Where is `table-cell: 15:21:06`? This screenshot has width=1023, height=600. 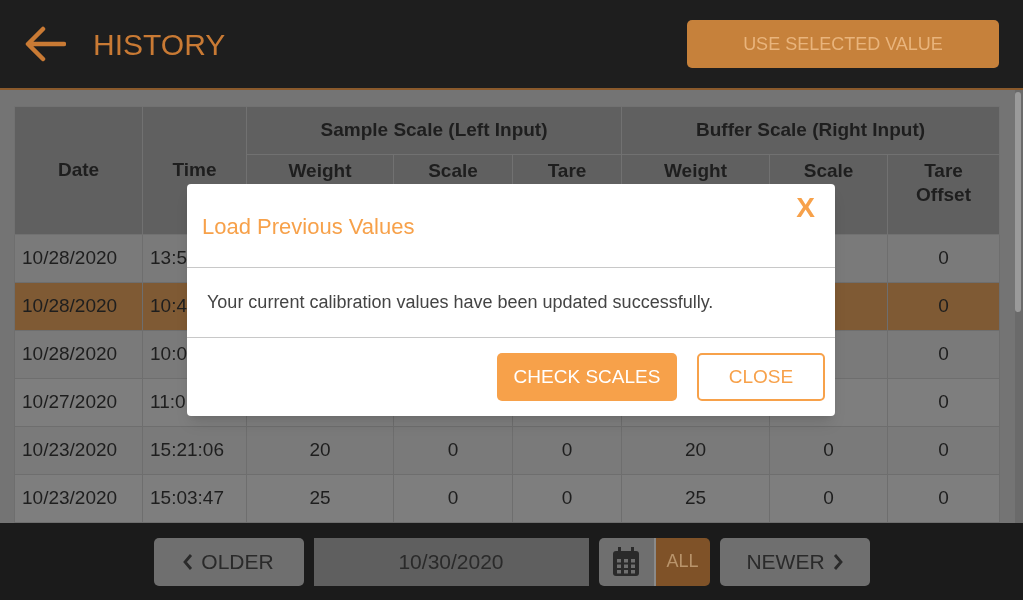
table-cell: 15:21:06 is located at coordinates (187, 450).